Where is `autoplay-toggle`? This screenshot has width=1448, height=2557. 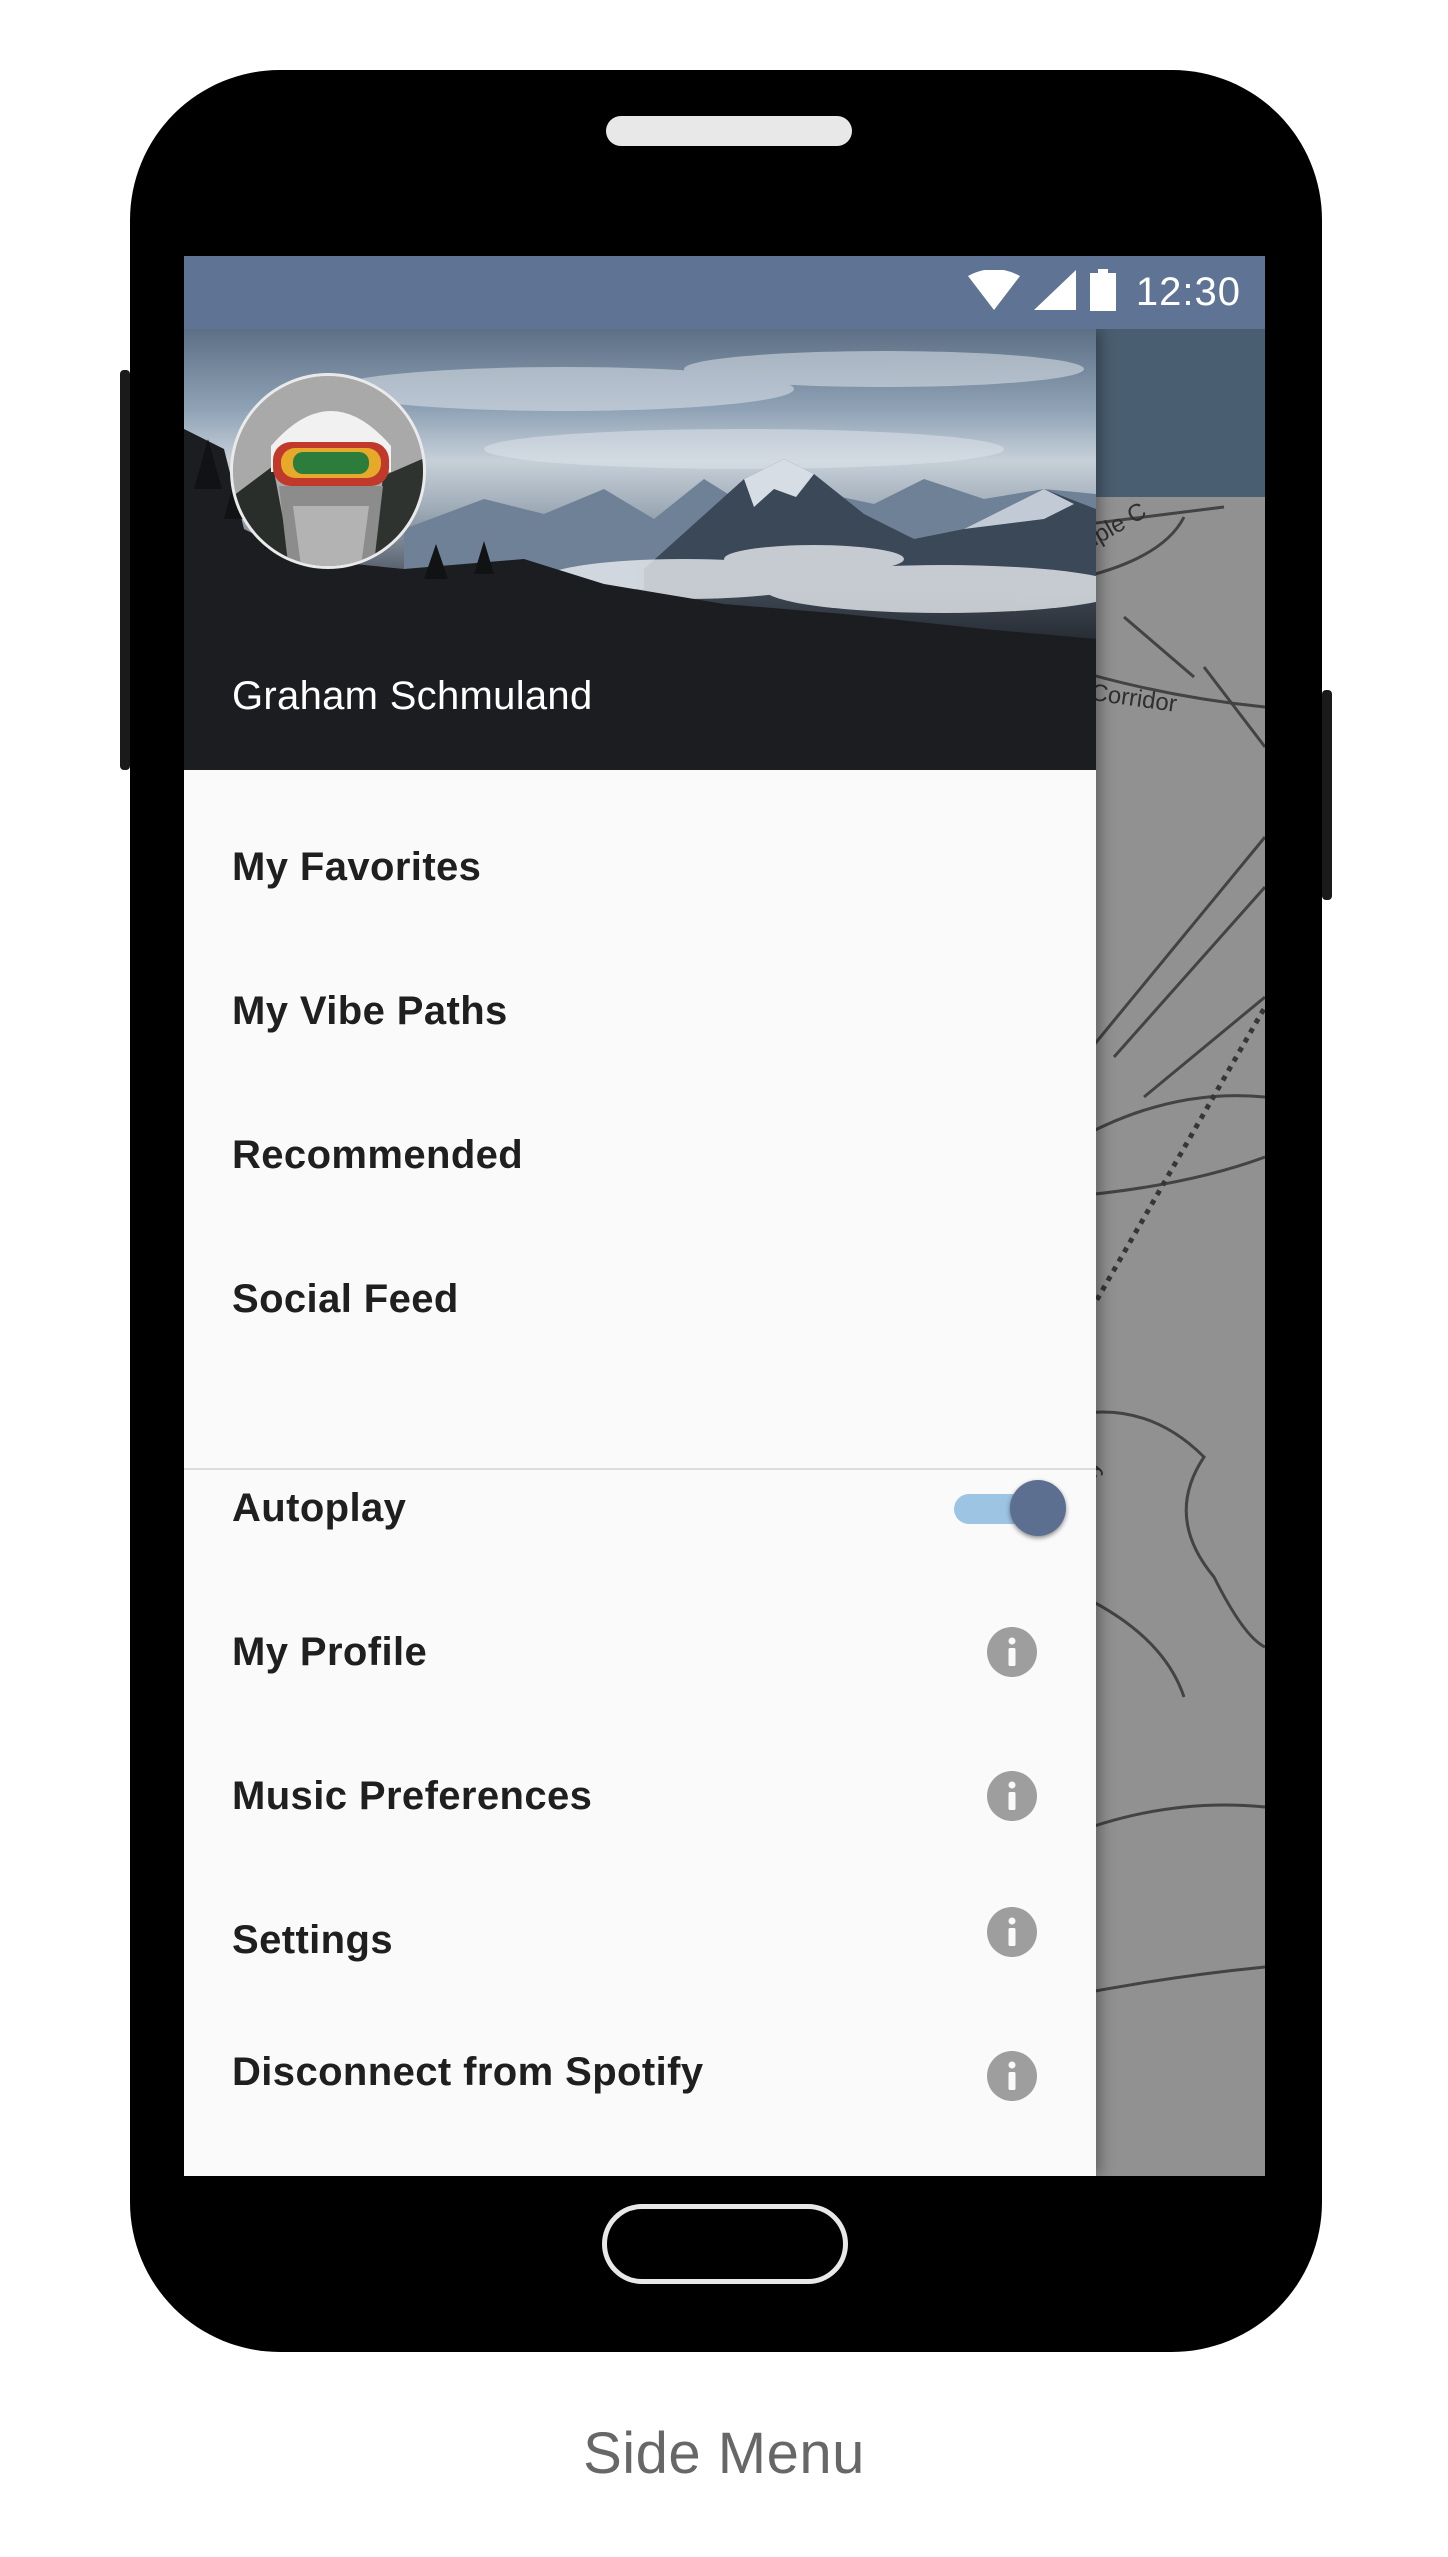
autoplay-toggle is located at coordinates (1010, 1508).